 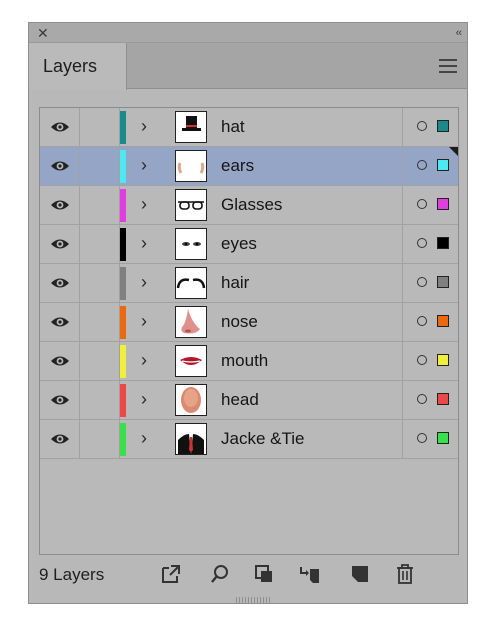 I want to click on panel-menu-icon, so click(x=448, y=68).